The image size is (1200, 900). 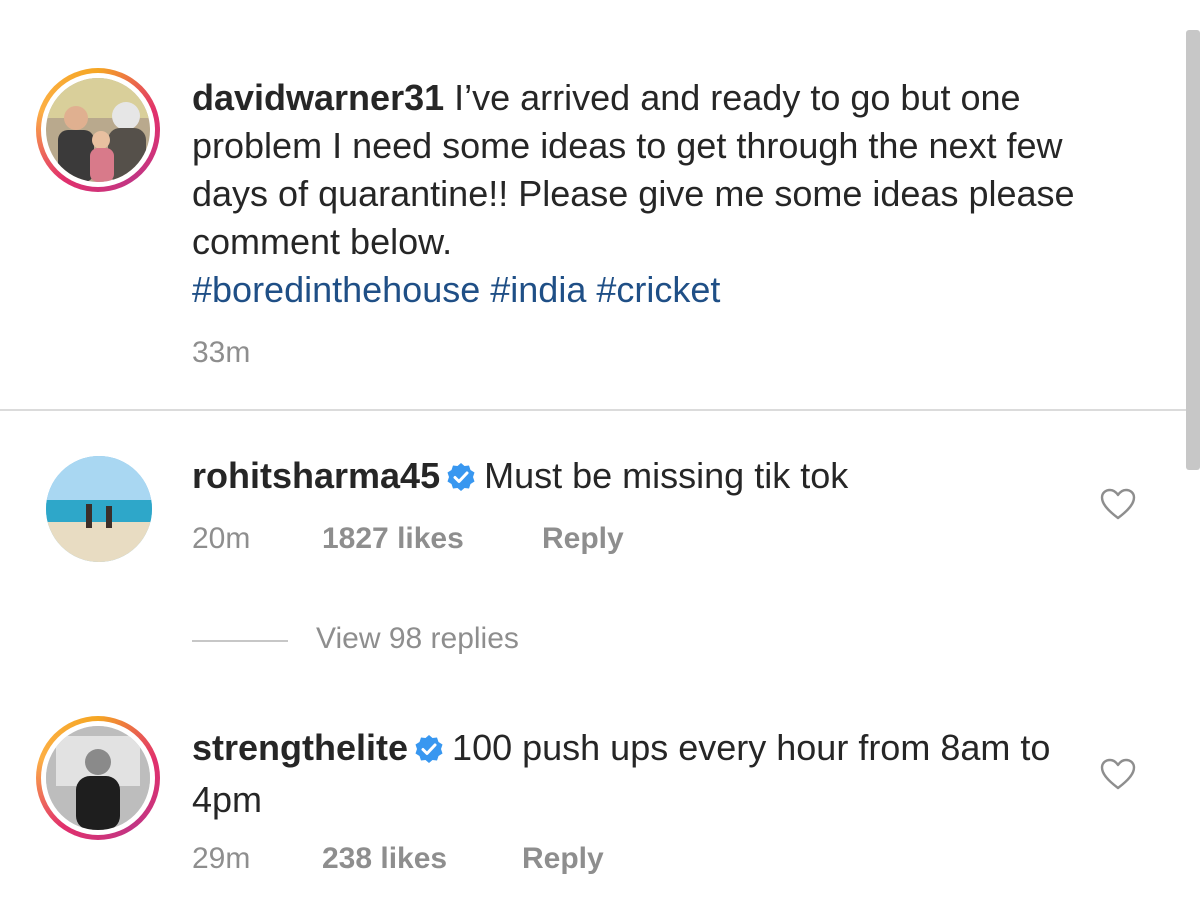 What do you see at coordinates (221, 538) in the screenshot?
I see `comment-timestamp: 20m` at bounding box center [221, 538].